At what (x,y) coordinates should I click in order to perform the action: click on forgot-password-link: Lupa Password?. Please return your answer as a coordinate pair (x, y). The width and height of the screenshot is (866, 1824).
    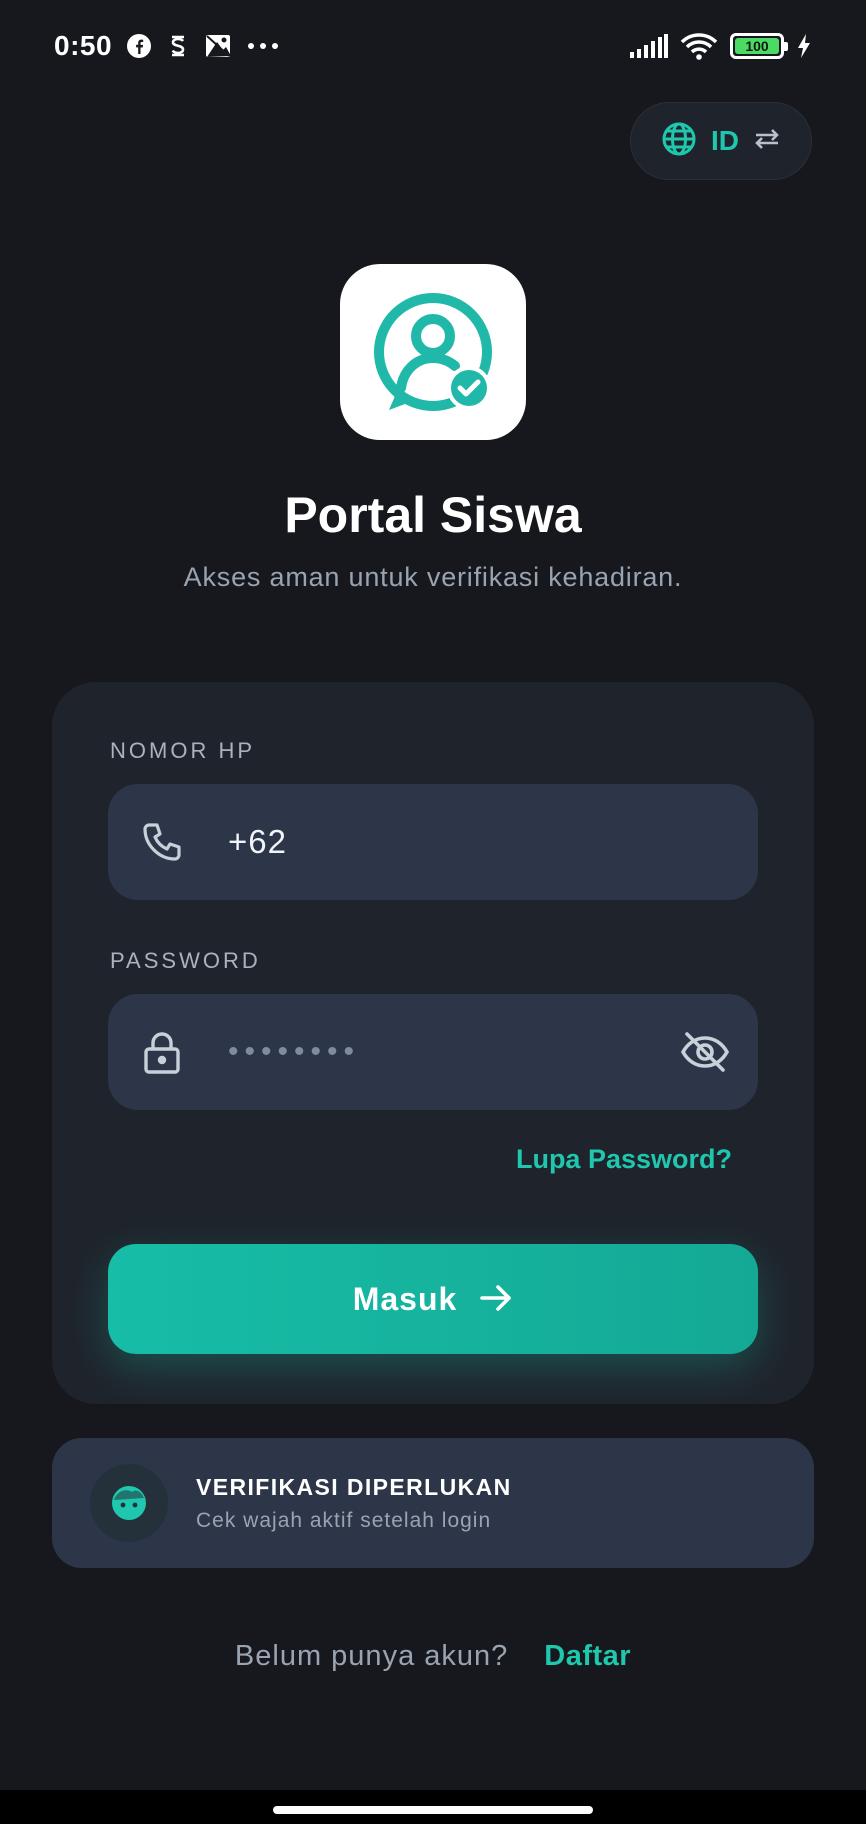
    Looking at the image, I should click on (624, 1159).